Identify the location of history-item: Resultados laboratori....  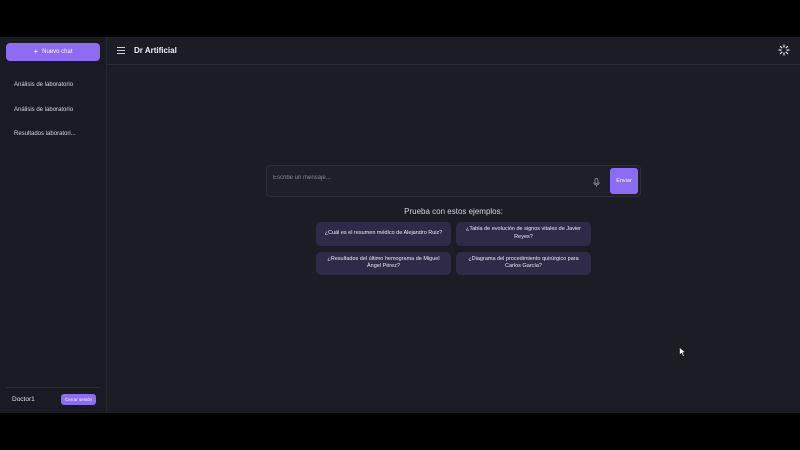
(53, 134).